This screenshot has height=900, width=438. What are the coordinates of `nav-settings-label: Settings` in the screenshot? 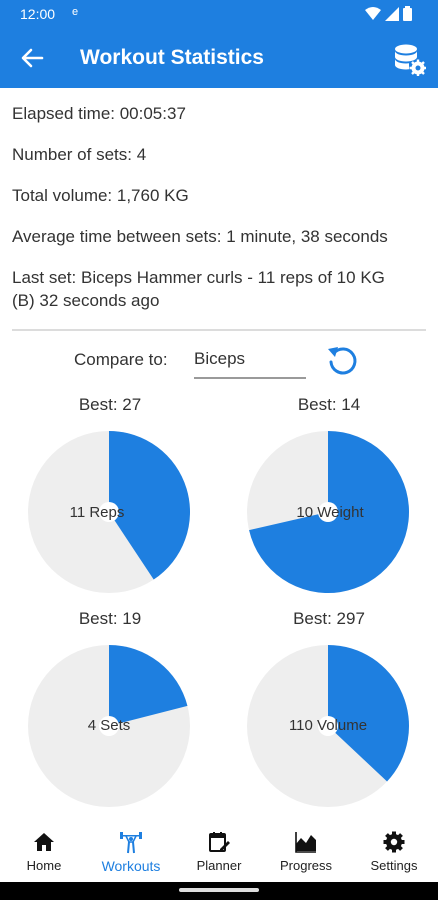 It's located at (394, 865).